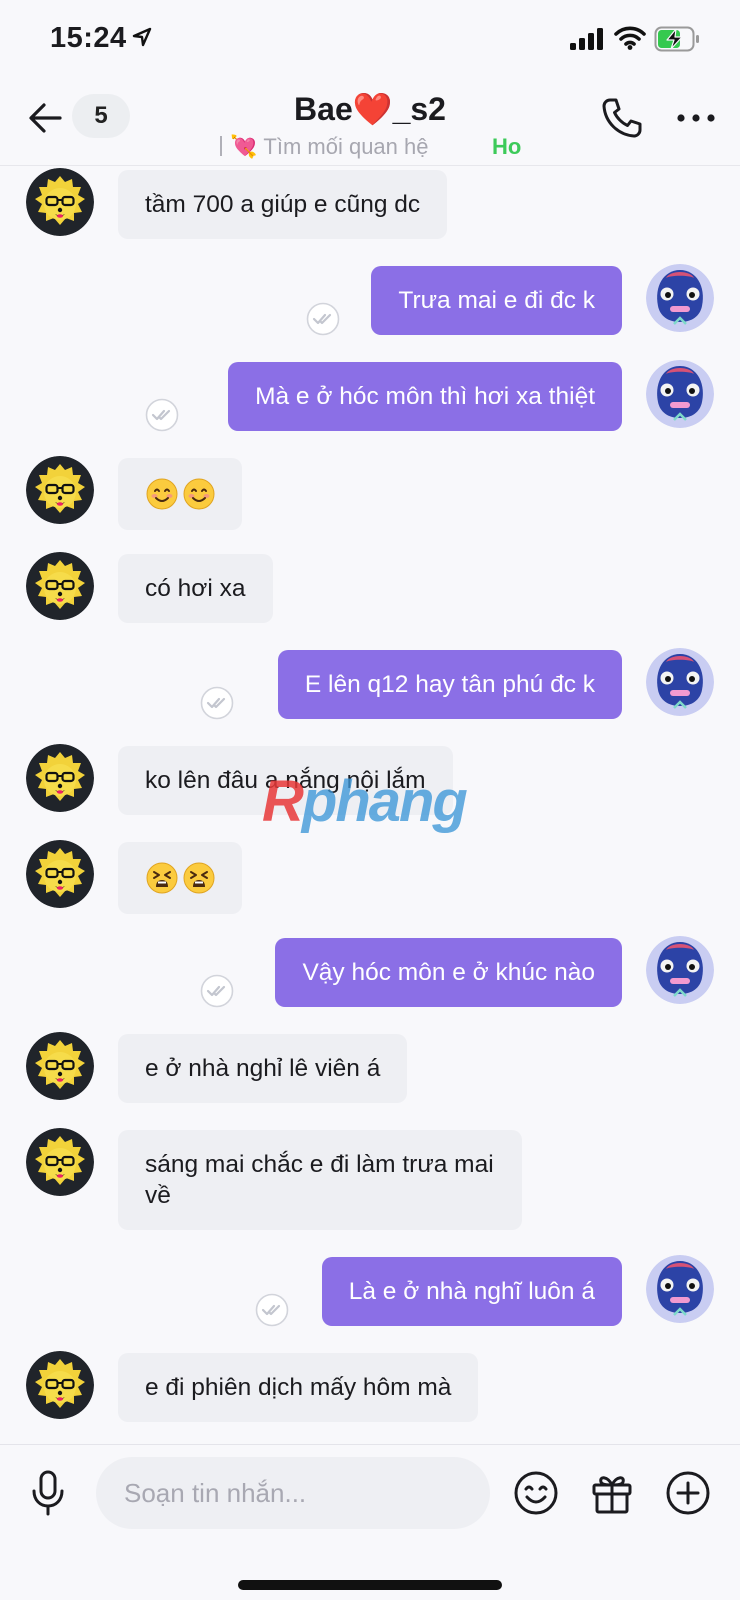 Image resolution: width=740 pixels, height=1600 pixels. I want to click on status-time: 15:24, so click(88, 38).